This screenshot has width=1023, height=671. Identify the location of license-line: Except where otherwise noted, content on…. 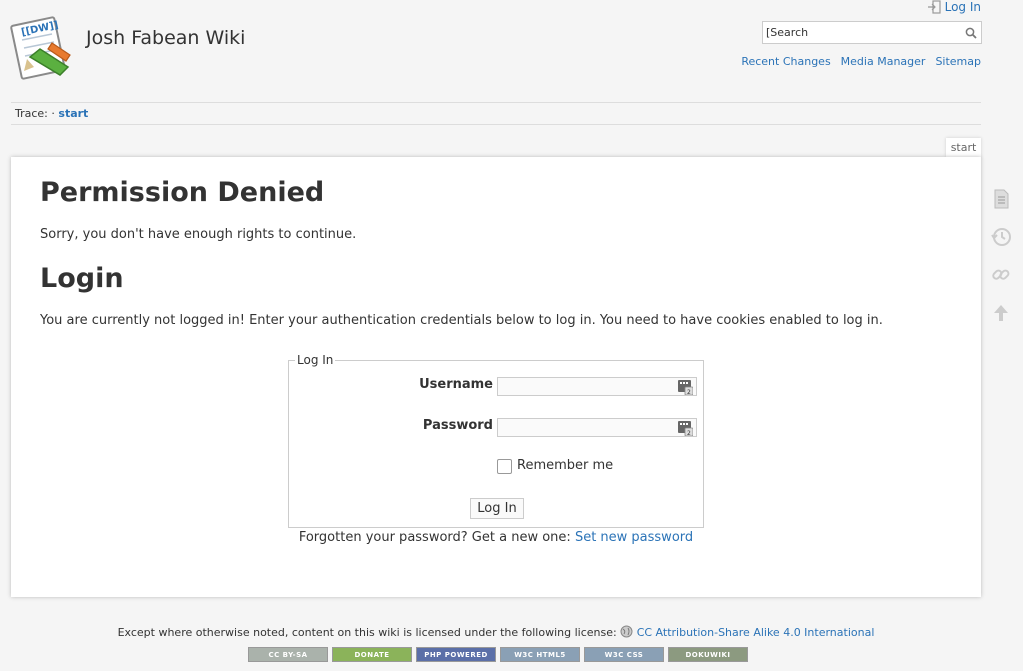
(496, 632).